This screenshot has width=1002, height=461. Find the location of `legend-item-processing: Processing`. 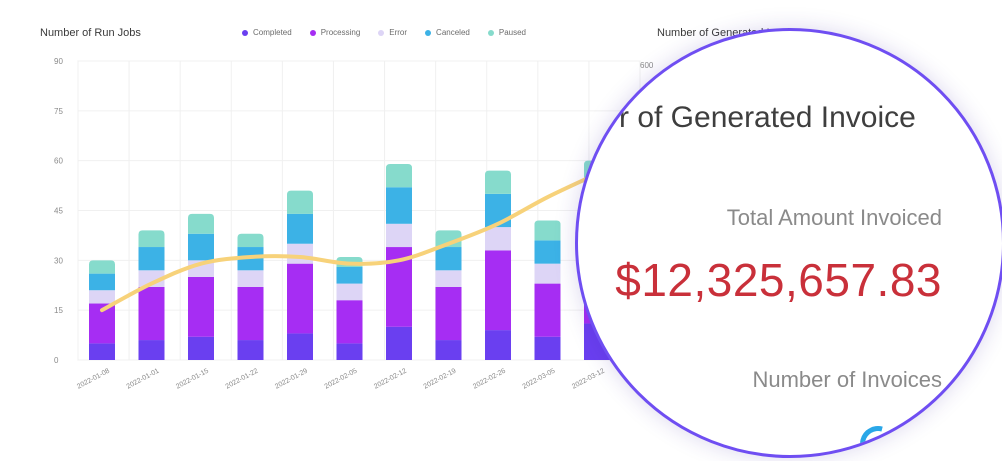

legend-item-processing: Processing is located at coordinates (335, 32).